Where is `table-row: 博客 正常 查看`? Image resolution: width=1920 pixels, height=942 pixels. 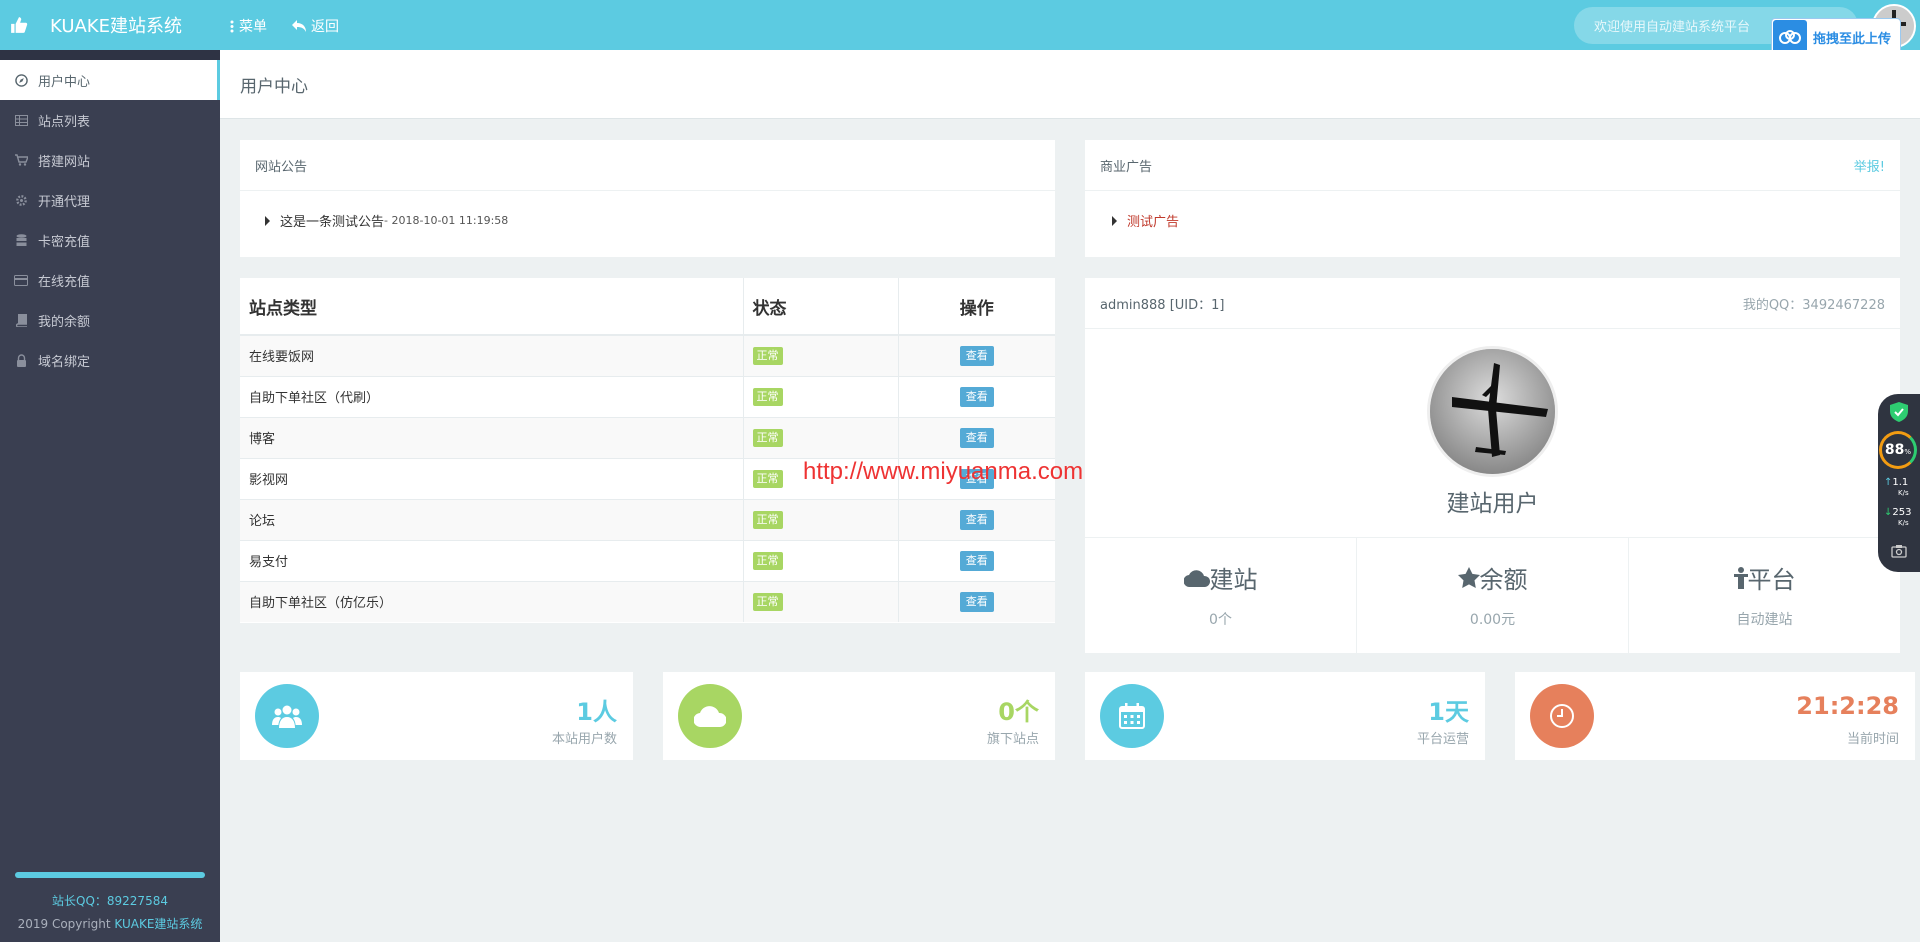
table-row: 博客 正常 查看 is located at coordinates (647, 437).